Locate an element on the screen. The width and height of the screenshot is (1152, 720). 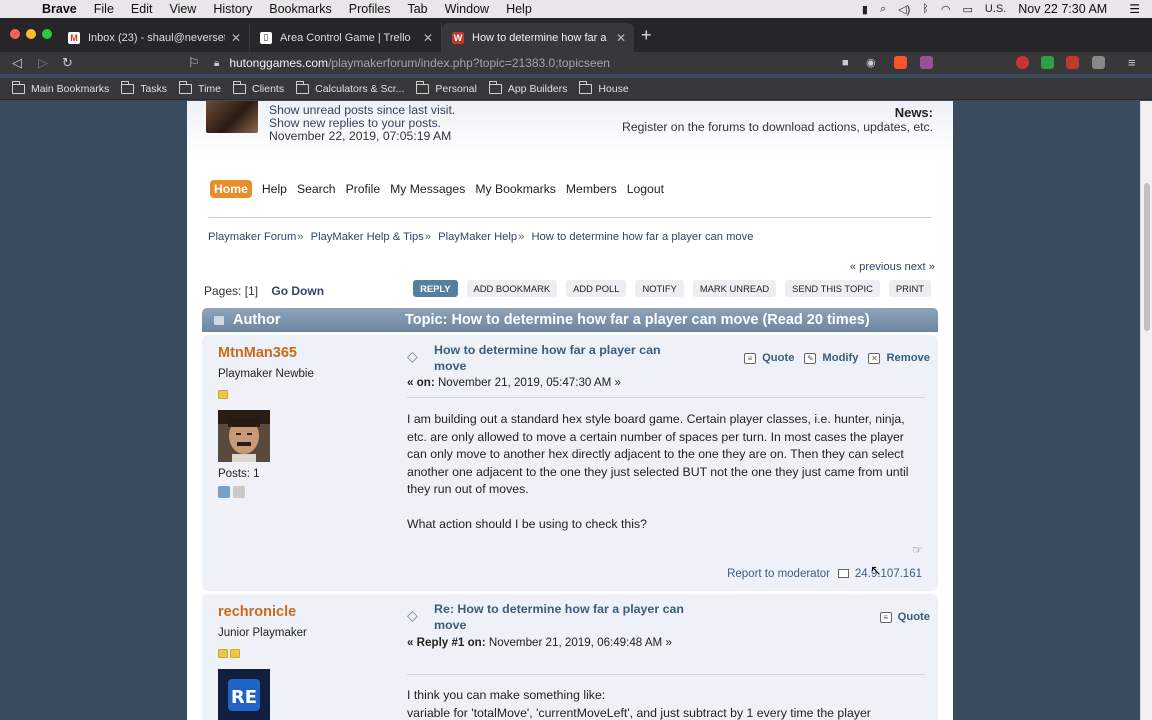
mic-icon: ▮ is located at coordinates (865, 9).